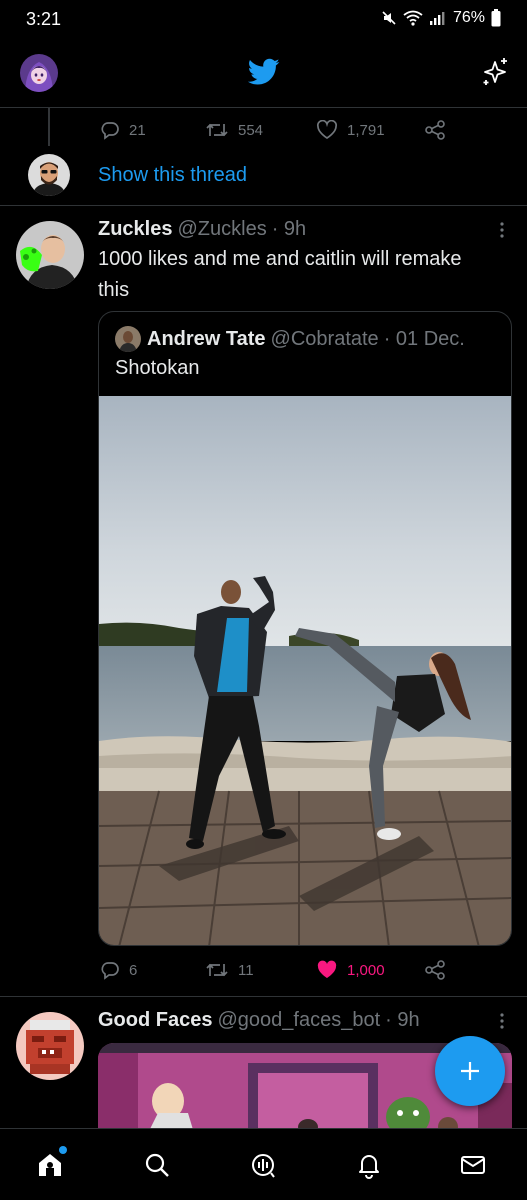 Image resolution: width=527 pixels, height=1200 pixels. What do you see at coordinates (251, 130) in the screenshot?
I see `retweet-count: 554` at bounding box center [251, 130].